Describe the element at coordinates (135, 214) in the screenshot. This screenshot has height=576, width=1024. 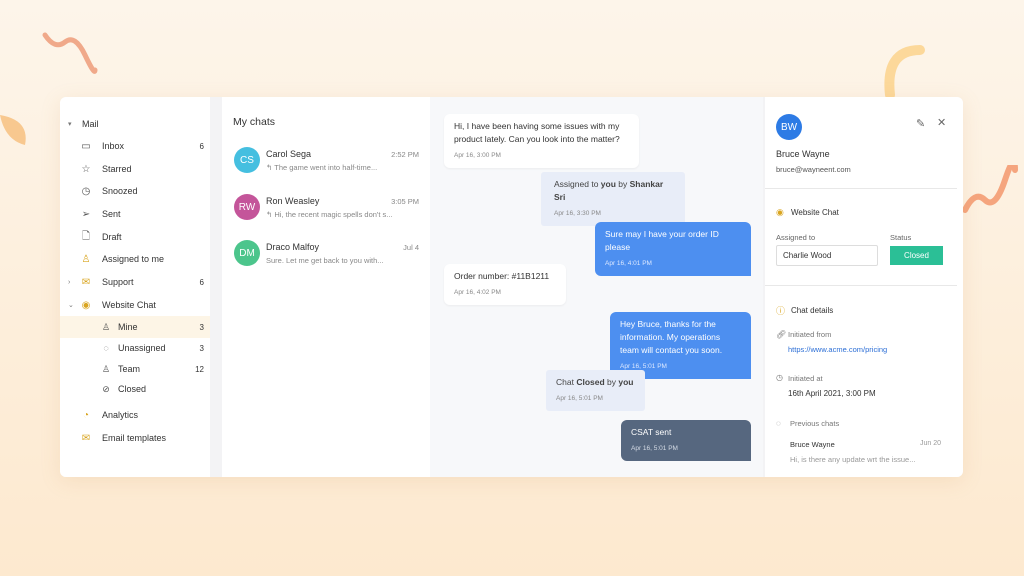
I see `sidebar-item-sent: ➢ Sent` at that location.